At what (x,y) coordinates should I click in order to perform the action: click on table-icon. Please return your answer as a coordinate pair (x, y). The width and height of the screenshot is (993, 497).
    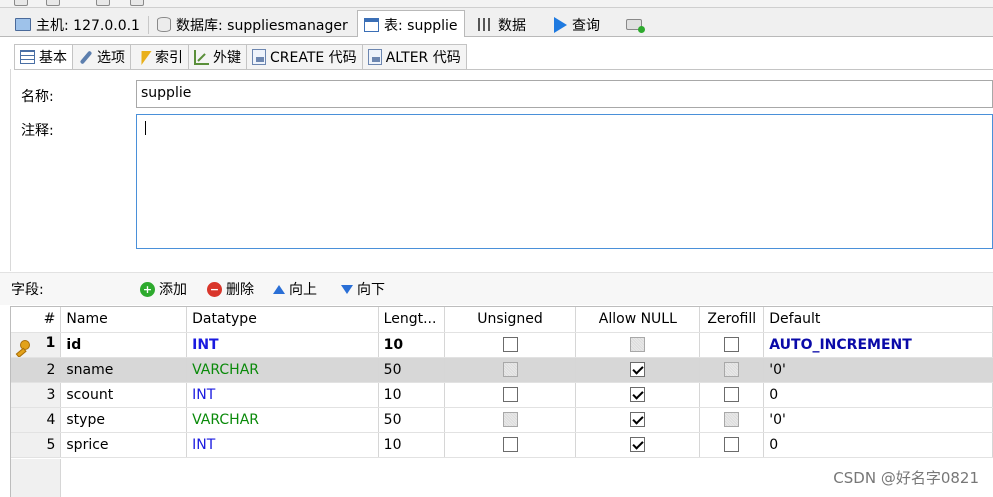
    Looking at the image, I should click on (371, 24).